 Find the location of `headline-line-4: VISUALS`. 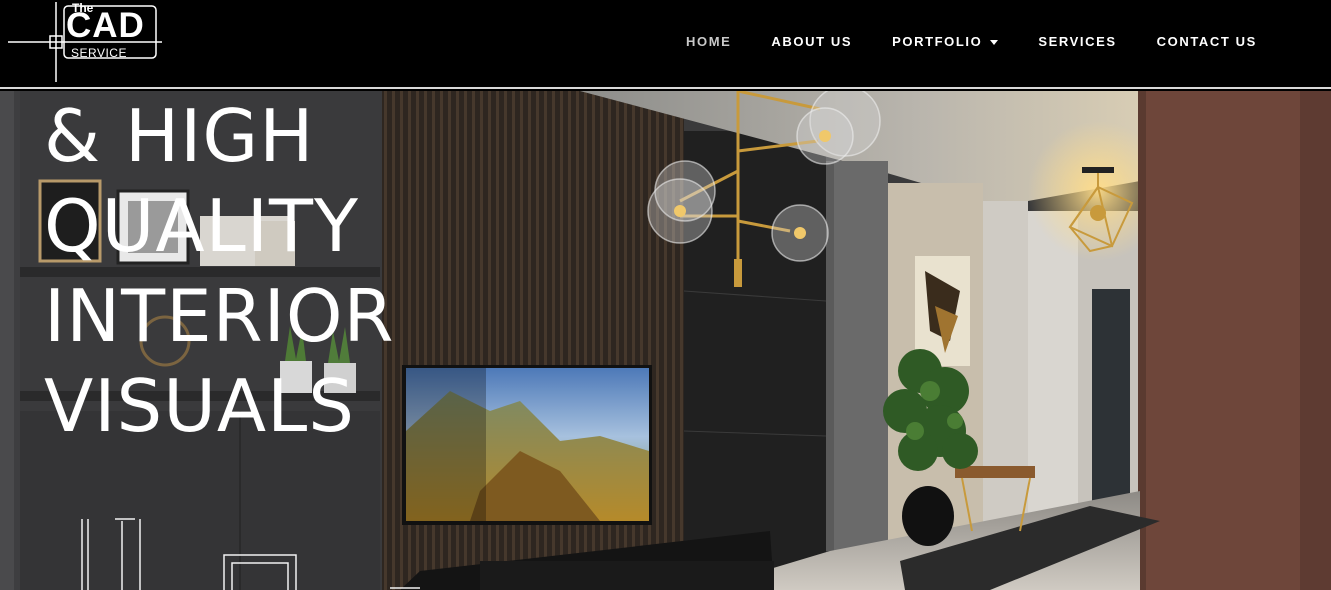

headline-line-4: VISUALS is located at coordinates (199, 406).